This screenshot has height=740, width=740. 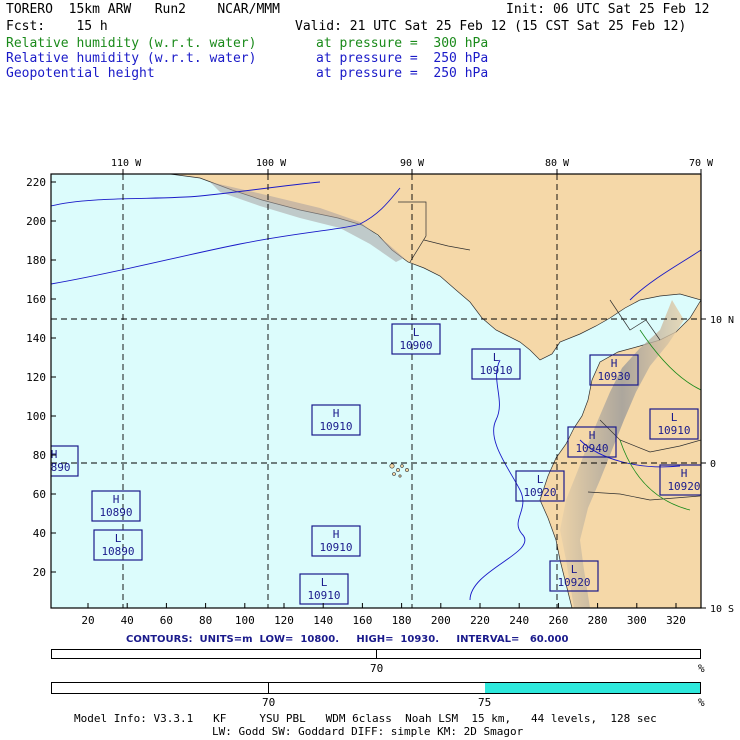 What do you see at coordinates (519, 620) in the screenshot?
I see `grid-col-label: 240` at bounding box center [519, 620].